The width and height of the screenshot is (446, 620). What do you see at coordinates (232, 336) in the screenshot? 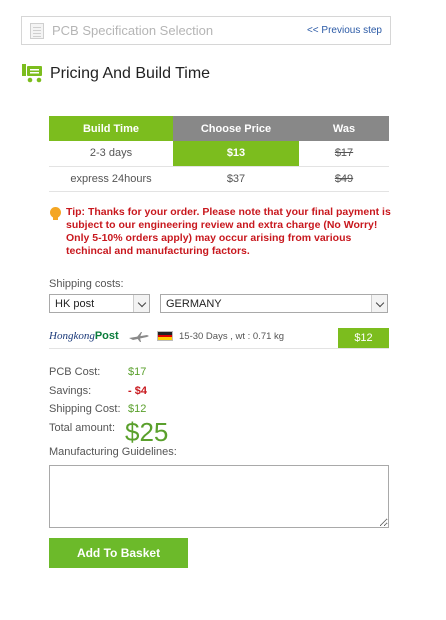
I see `shipping-info: 15-30 Days , wt : 0.71 kg` at bounding box center [232, 336].